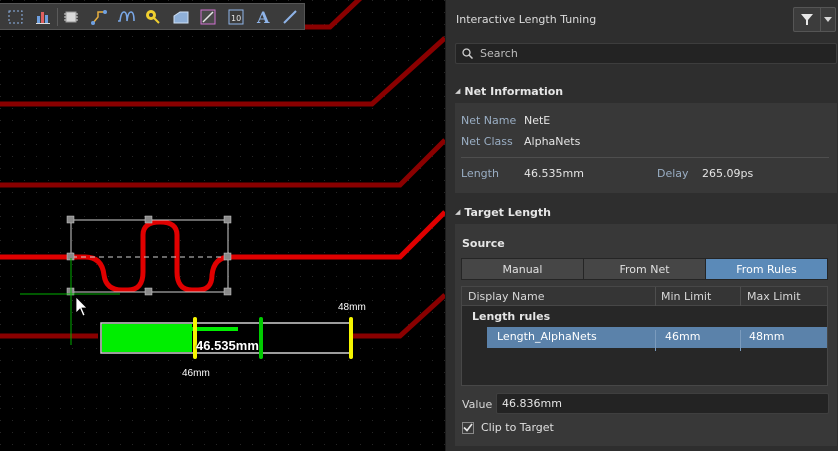 This screenshot has width=838, height=451. I want to click on chevron-down-icon, so click(828, 19).